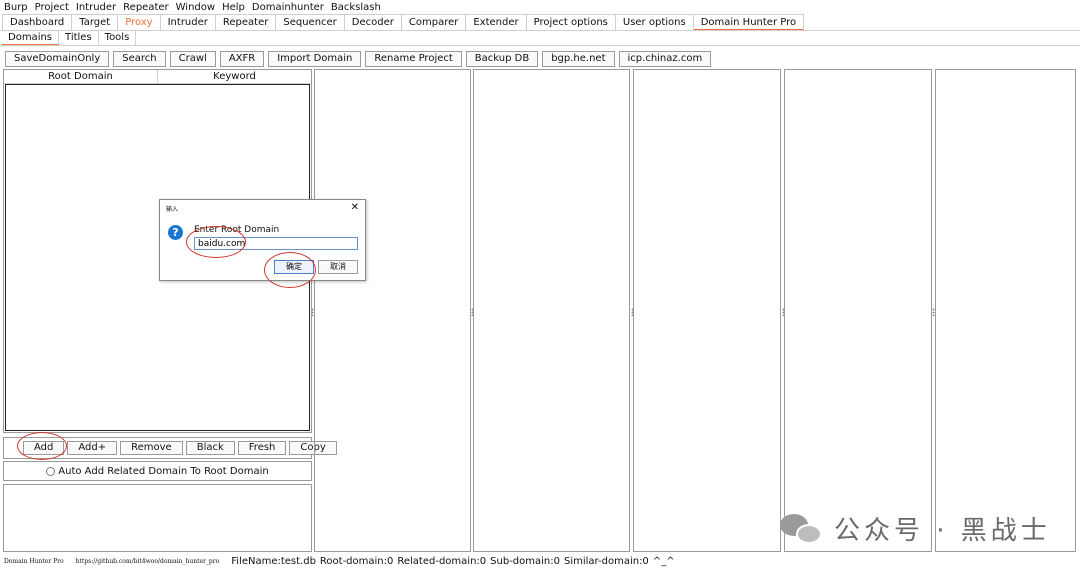  What do you see at coordinates (373, 22) in the screenshot?
I see `tab-decoder: Decoder` at bounding box center [373, 22].